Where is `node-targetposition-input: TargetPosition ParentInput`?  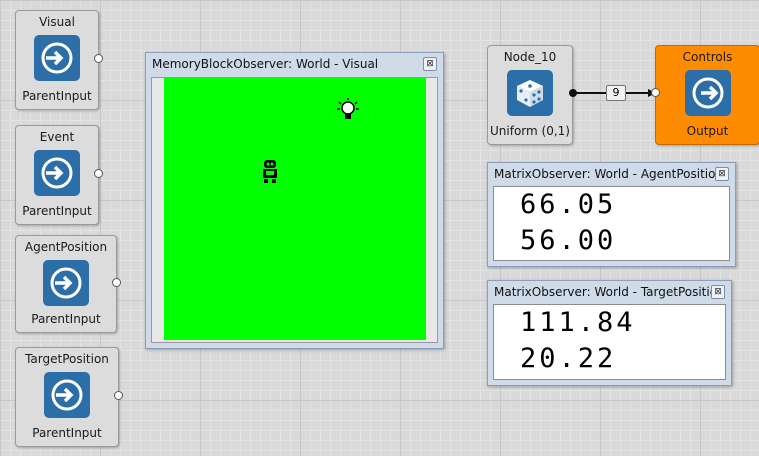 node-targetposition-input: TargetPosition ParentInput is located at coordinates (69, 397).